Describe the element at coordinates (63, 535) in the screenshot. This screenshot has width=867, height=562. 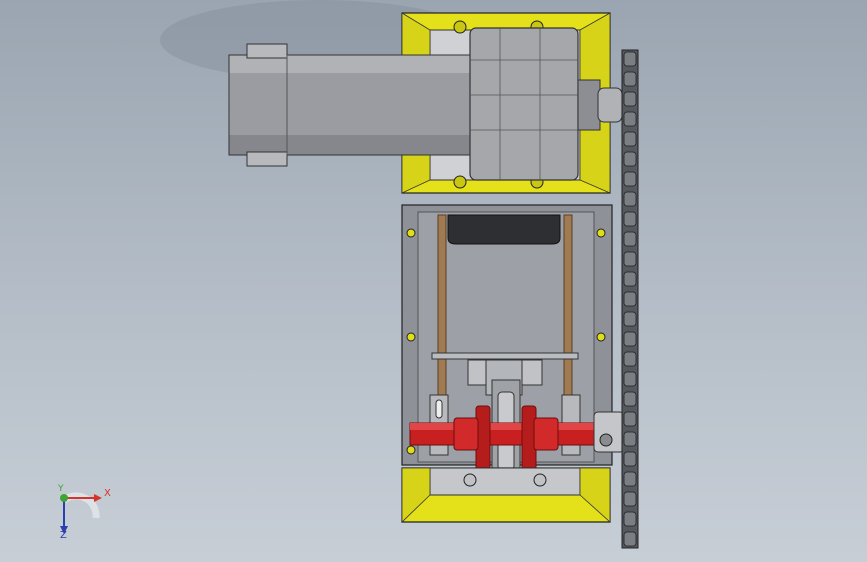
I see `z-axis-label: Z` at that location.